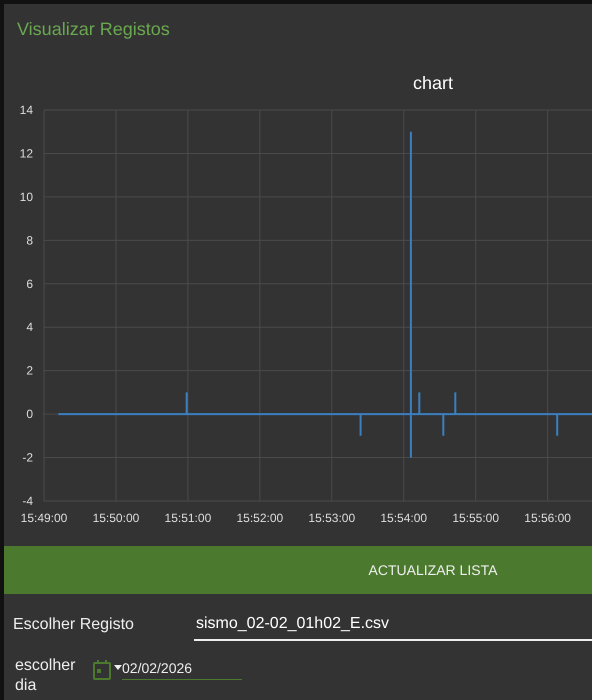 This screenshot has height=700, width=592. I want to click on y-tick-label: -2, so click(27, 457).